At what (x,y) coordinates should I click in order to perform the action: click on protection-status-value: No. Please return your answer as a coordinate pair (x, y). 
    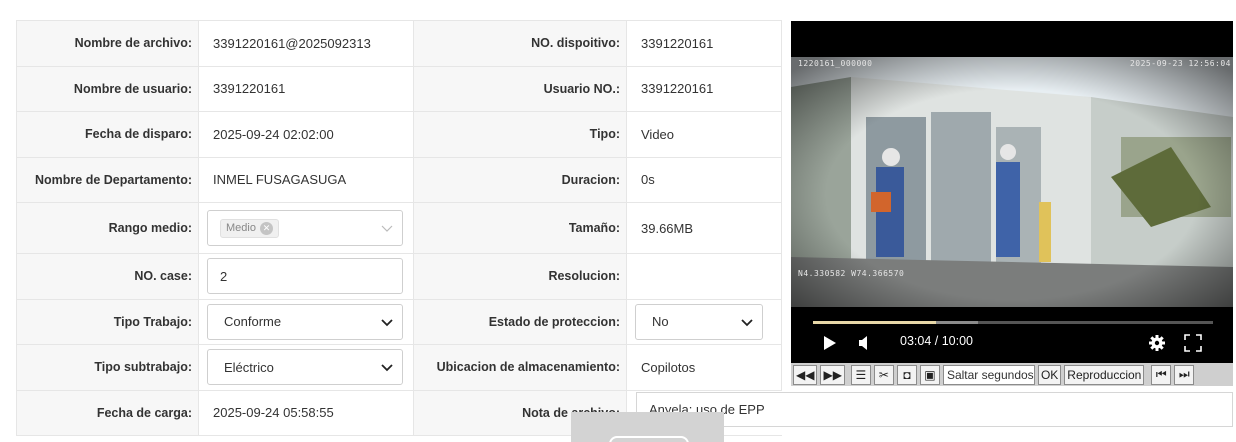
    Looking at the image, I should click on (660, 322).